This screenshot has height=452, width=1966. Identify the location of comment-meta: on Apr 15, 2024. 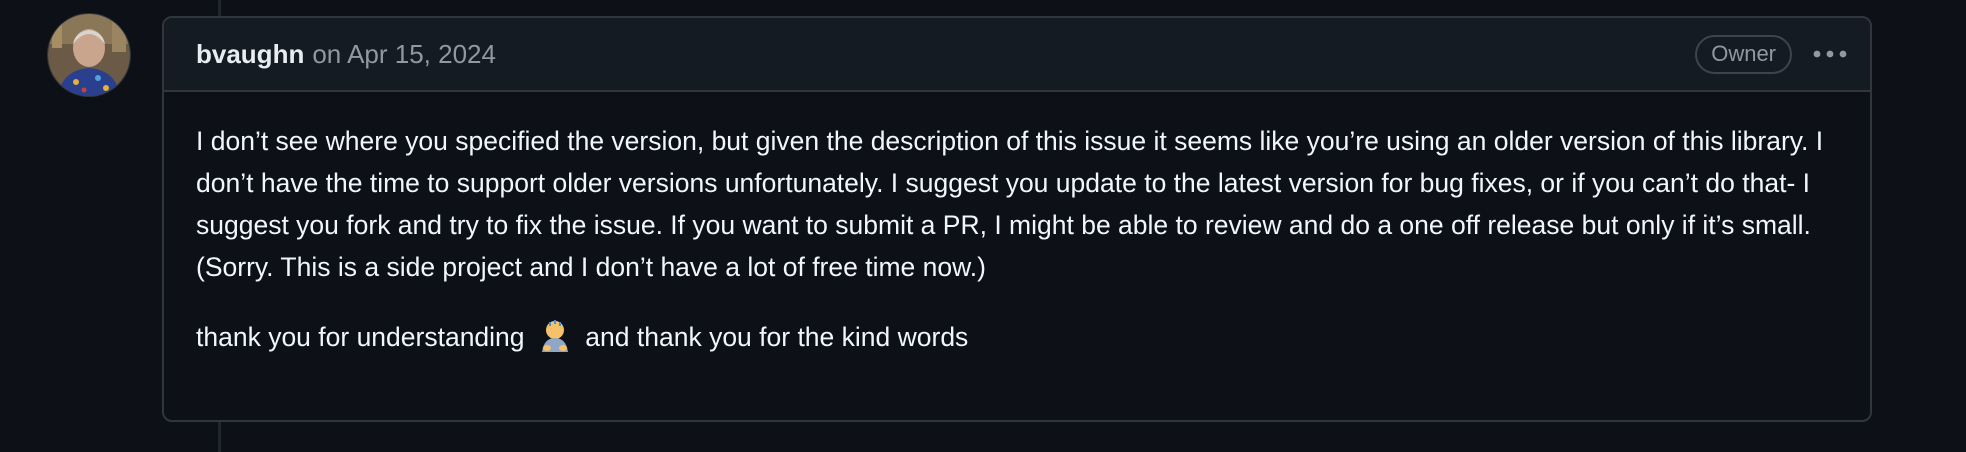
(404, 54).